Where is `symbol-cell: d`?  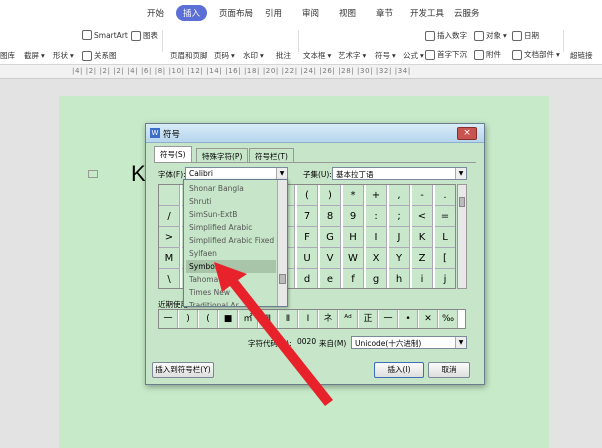 symbol-cell: d is located at coordinates (307, 278).